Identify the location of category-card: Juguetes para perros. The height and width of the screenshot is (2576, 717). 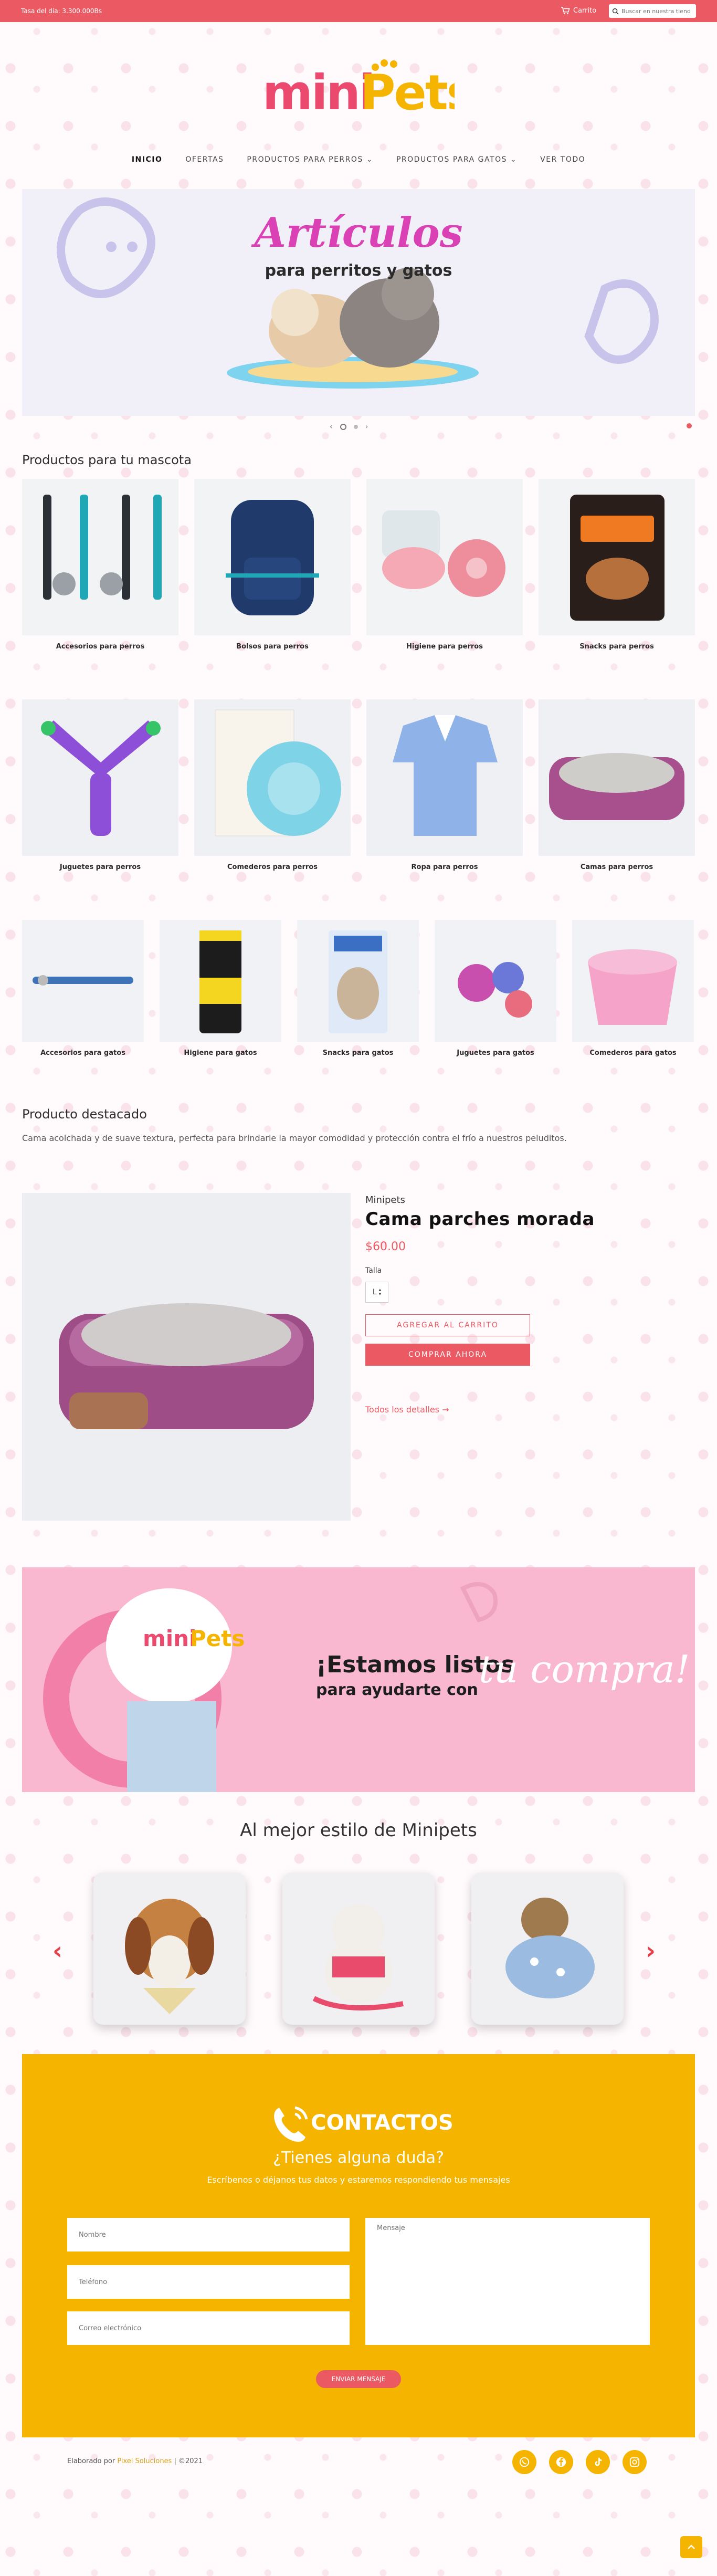
(100, 785).